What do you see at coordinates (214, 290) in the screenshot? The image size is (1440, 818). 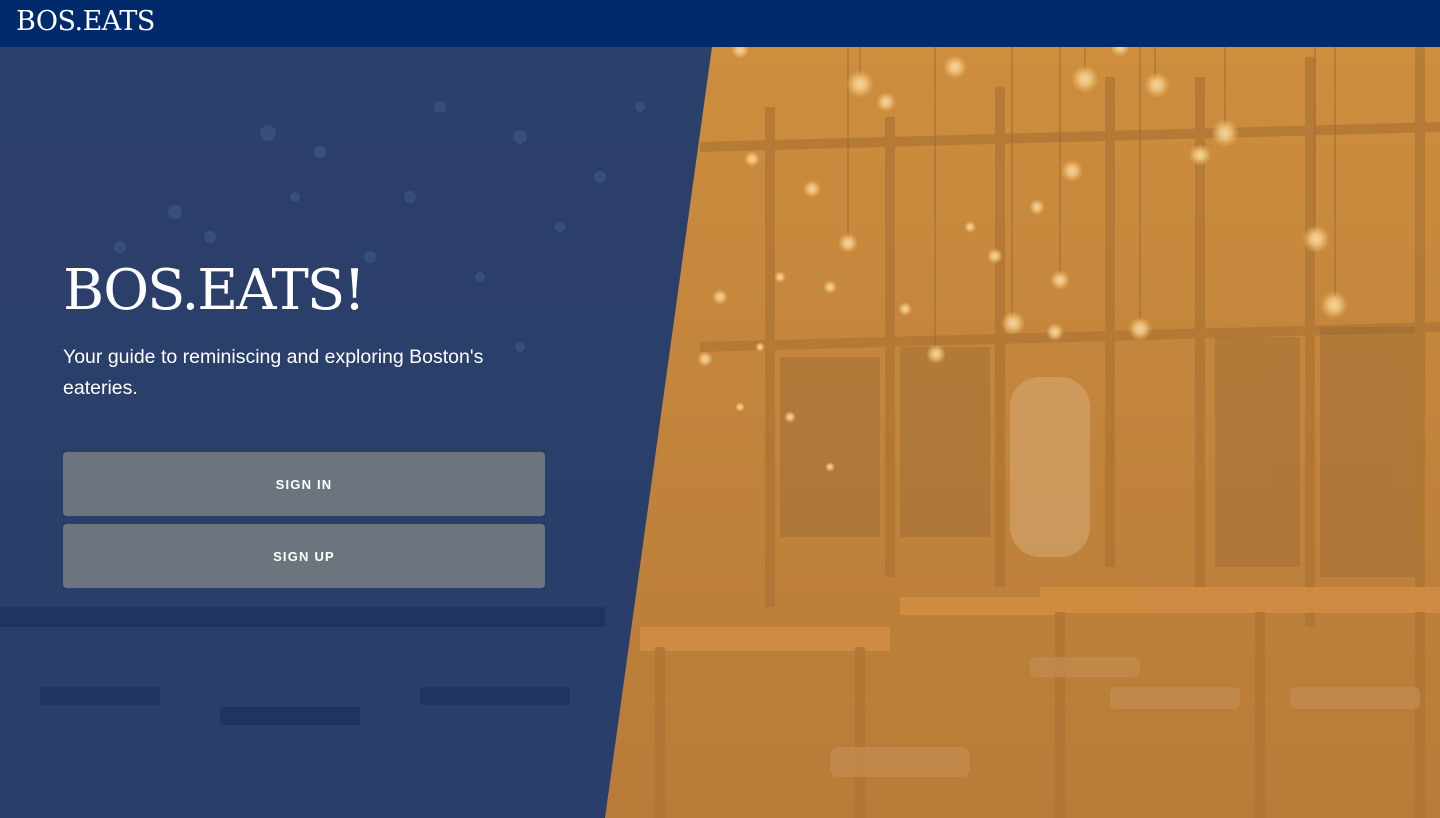 I see `hero-title: BOS.EATS!` at bounding box center [214, 290].